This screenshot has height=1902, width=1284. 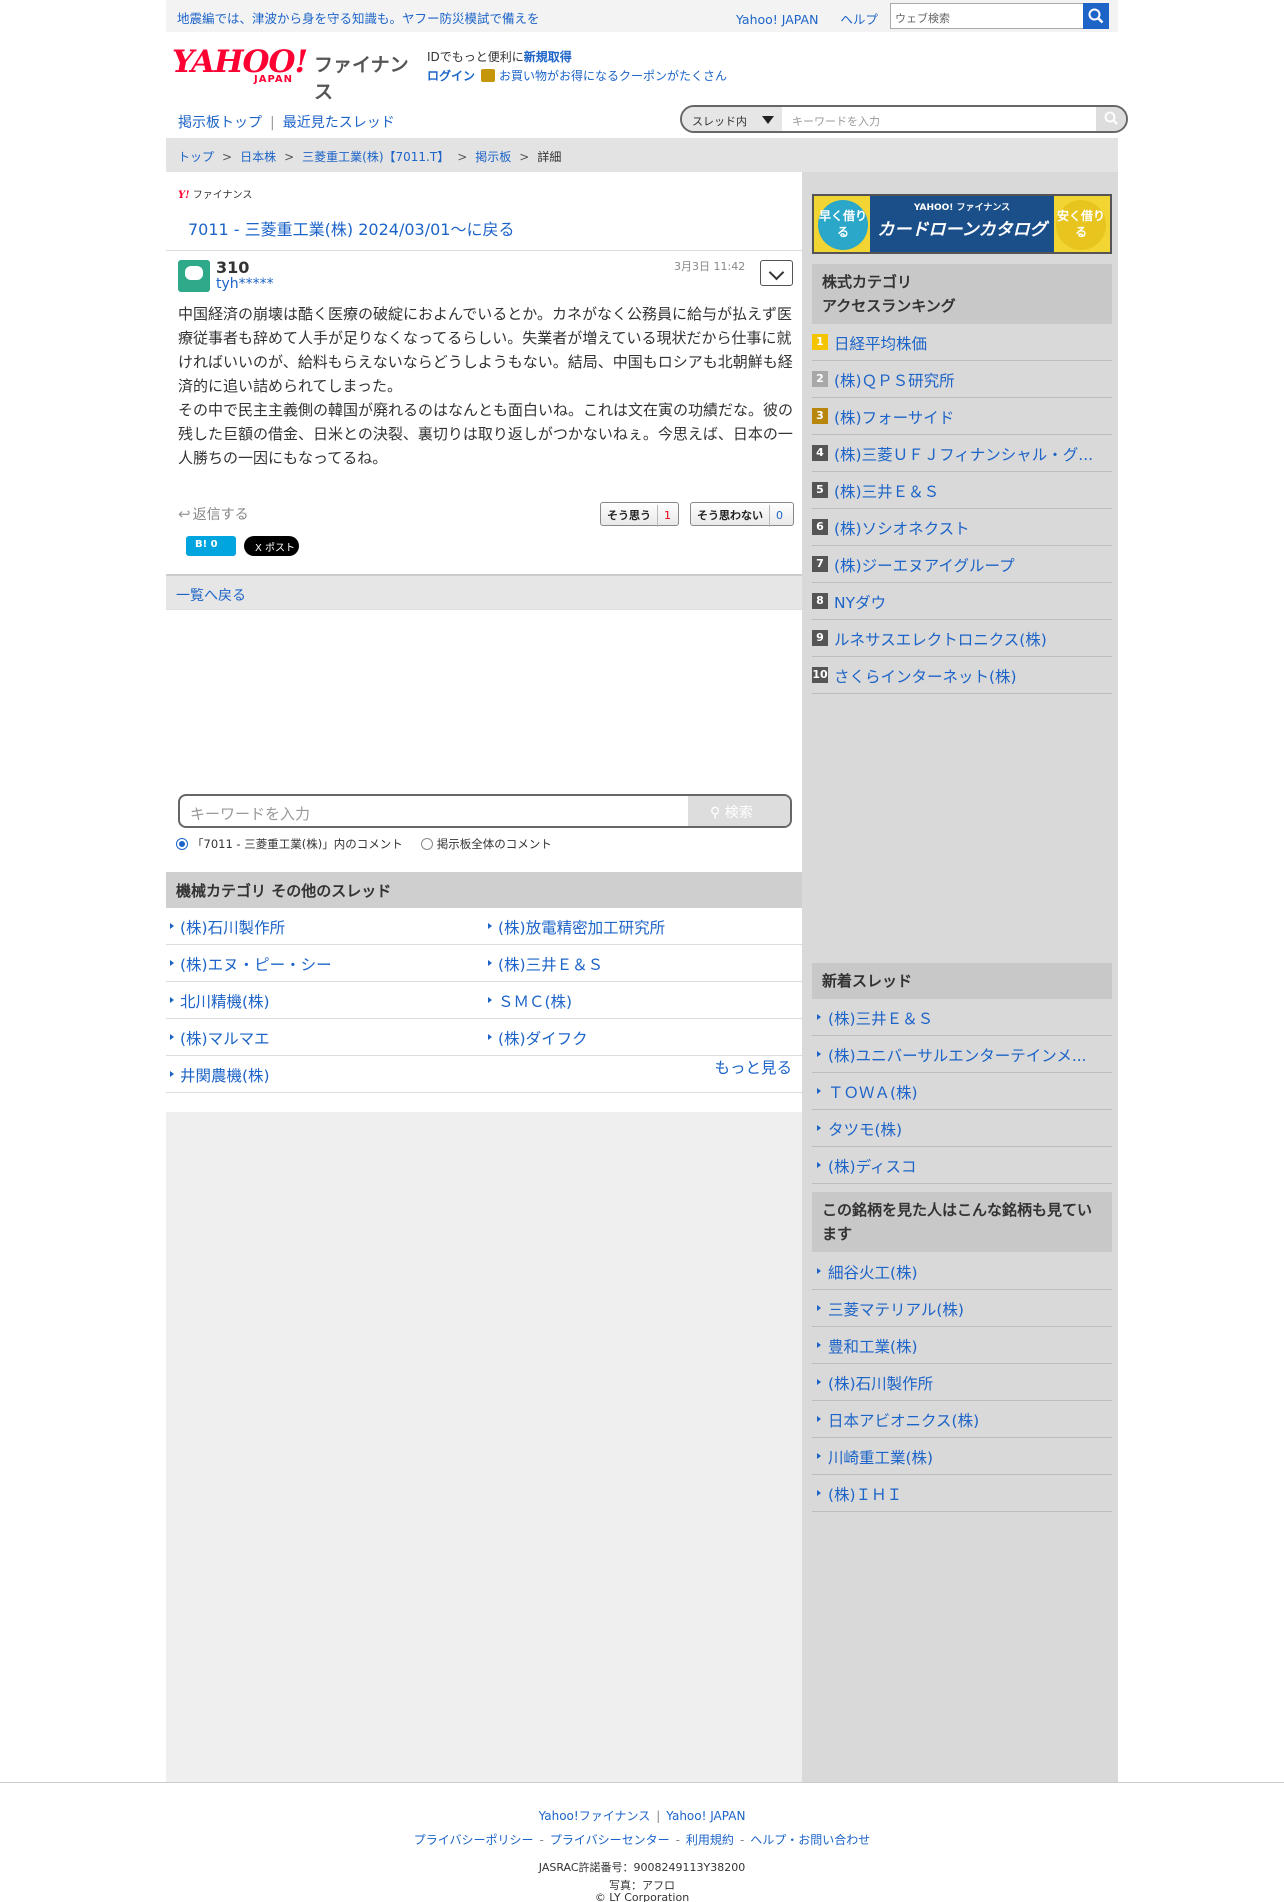 I want to click on radio-all-comments, so click(x=426, y=844).